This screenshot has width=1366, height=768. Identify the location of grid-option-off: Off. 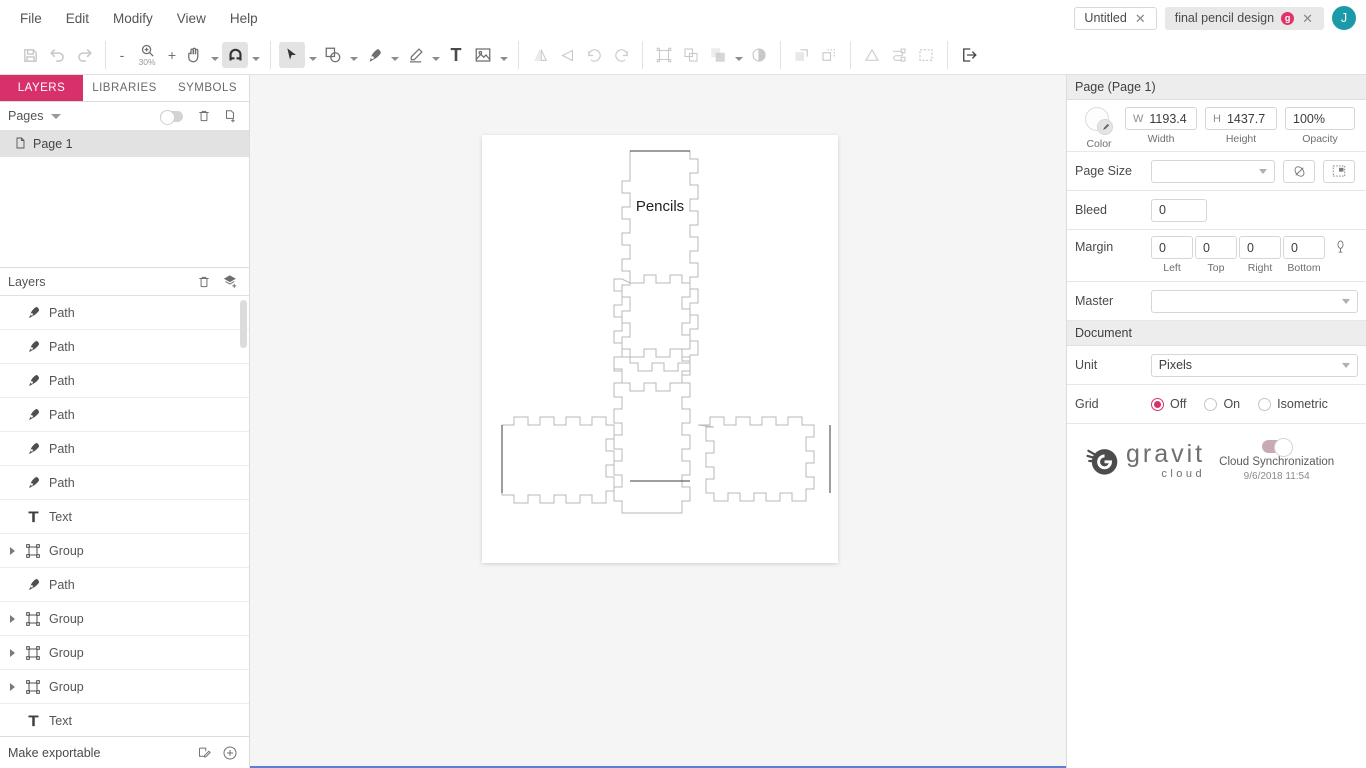
(1168, 404).